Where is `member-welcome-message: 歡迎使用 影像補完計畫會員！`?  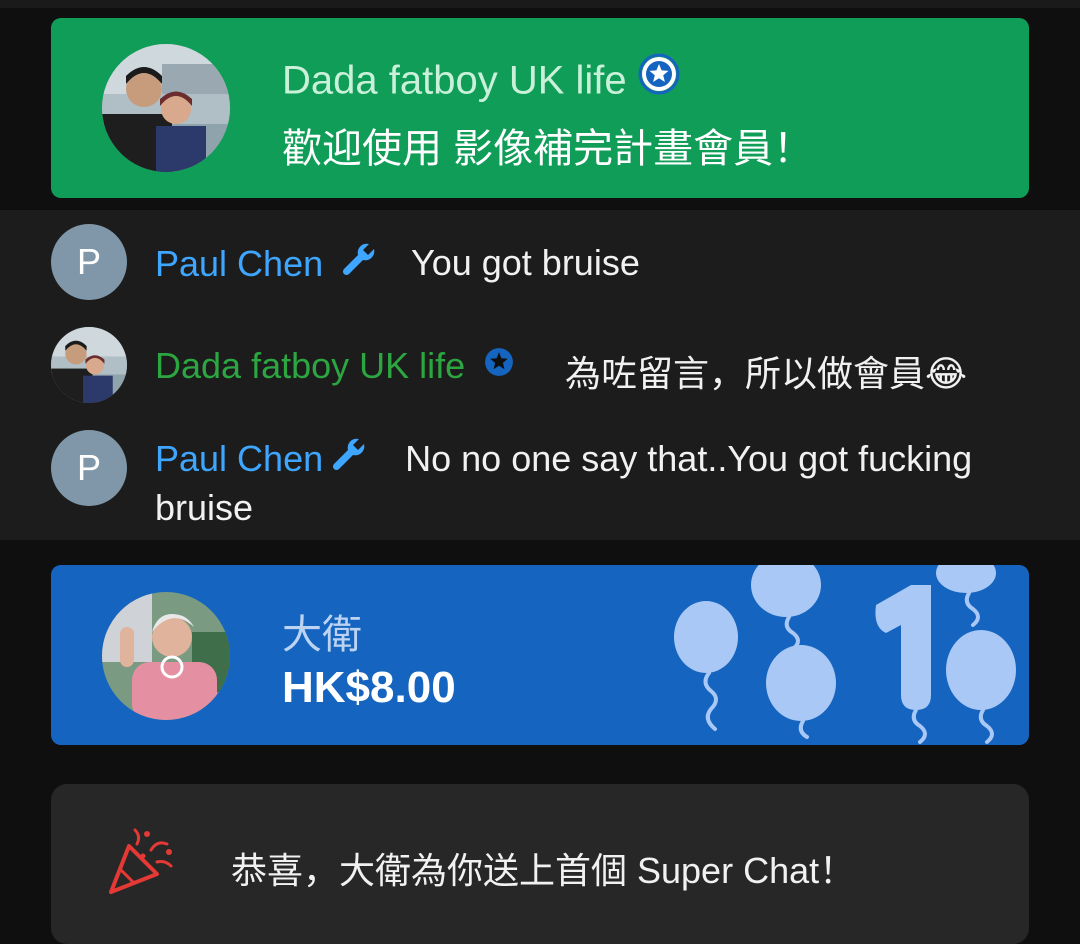 member-welcome-message: 歡迎使用 影像補完計畫會員！ is located at coordinates (548, 149).